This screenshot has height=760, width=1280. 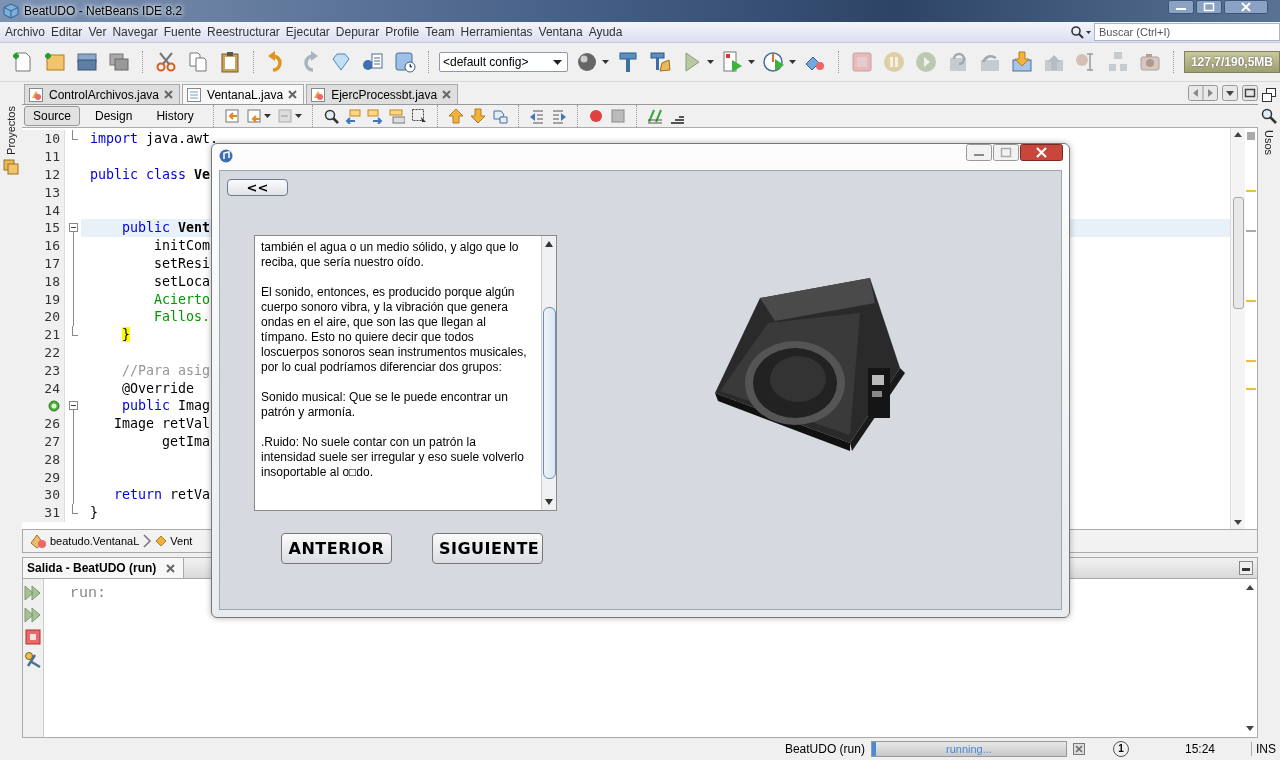 I want to click on line-number: 27, so click(x=52, y=441).